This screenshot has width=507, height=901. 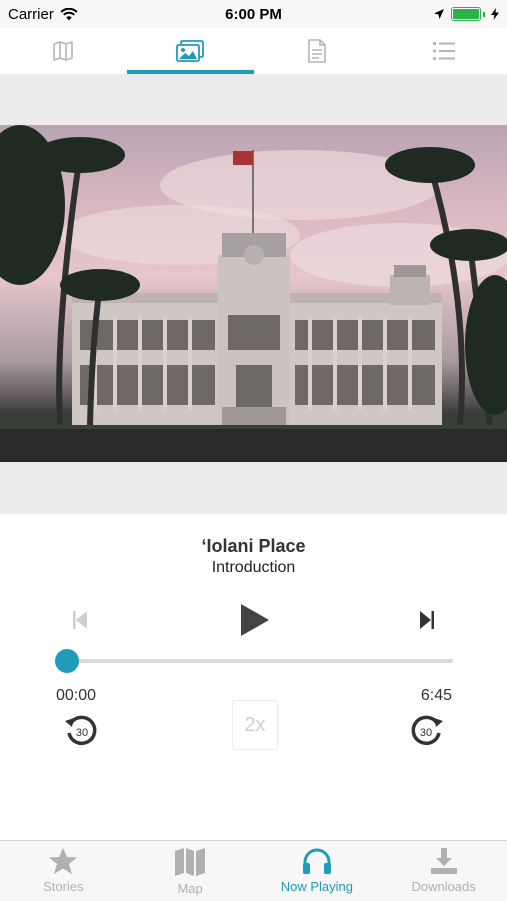 I want to click on track-subtitle: Introduction, so click(x=253, y=567).